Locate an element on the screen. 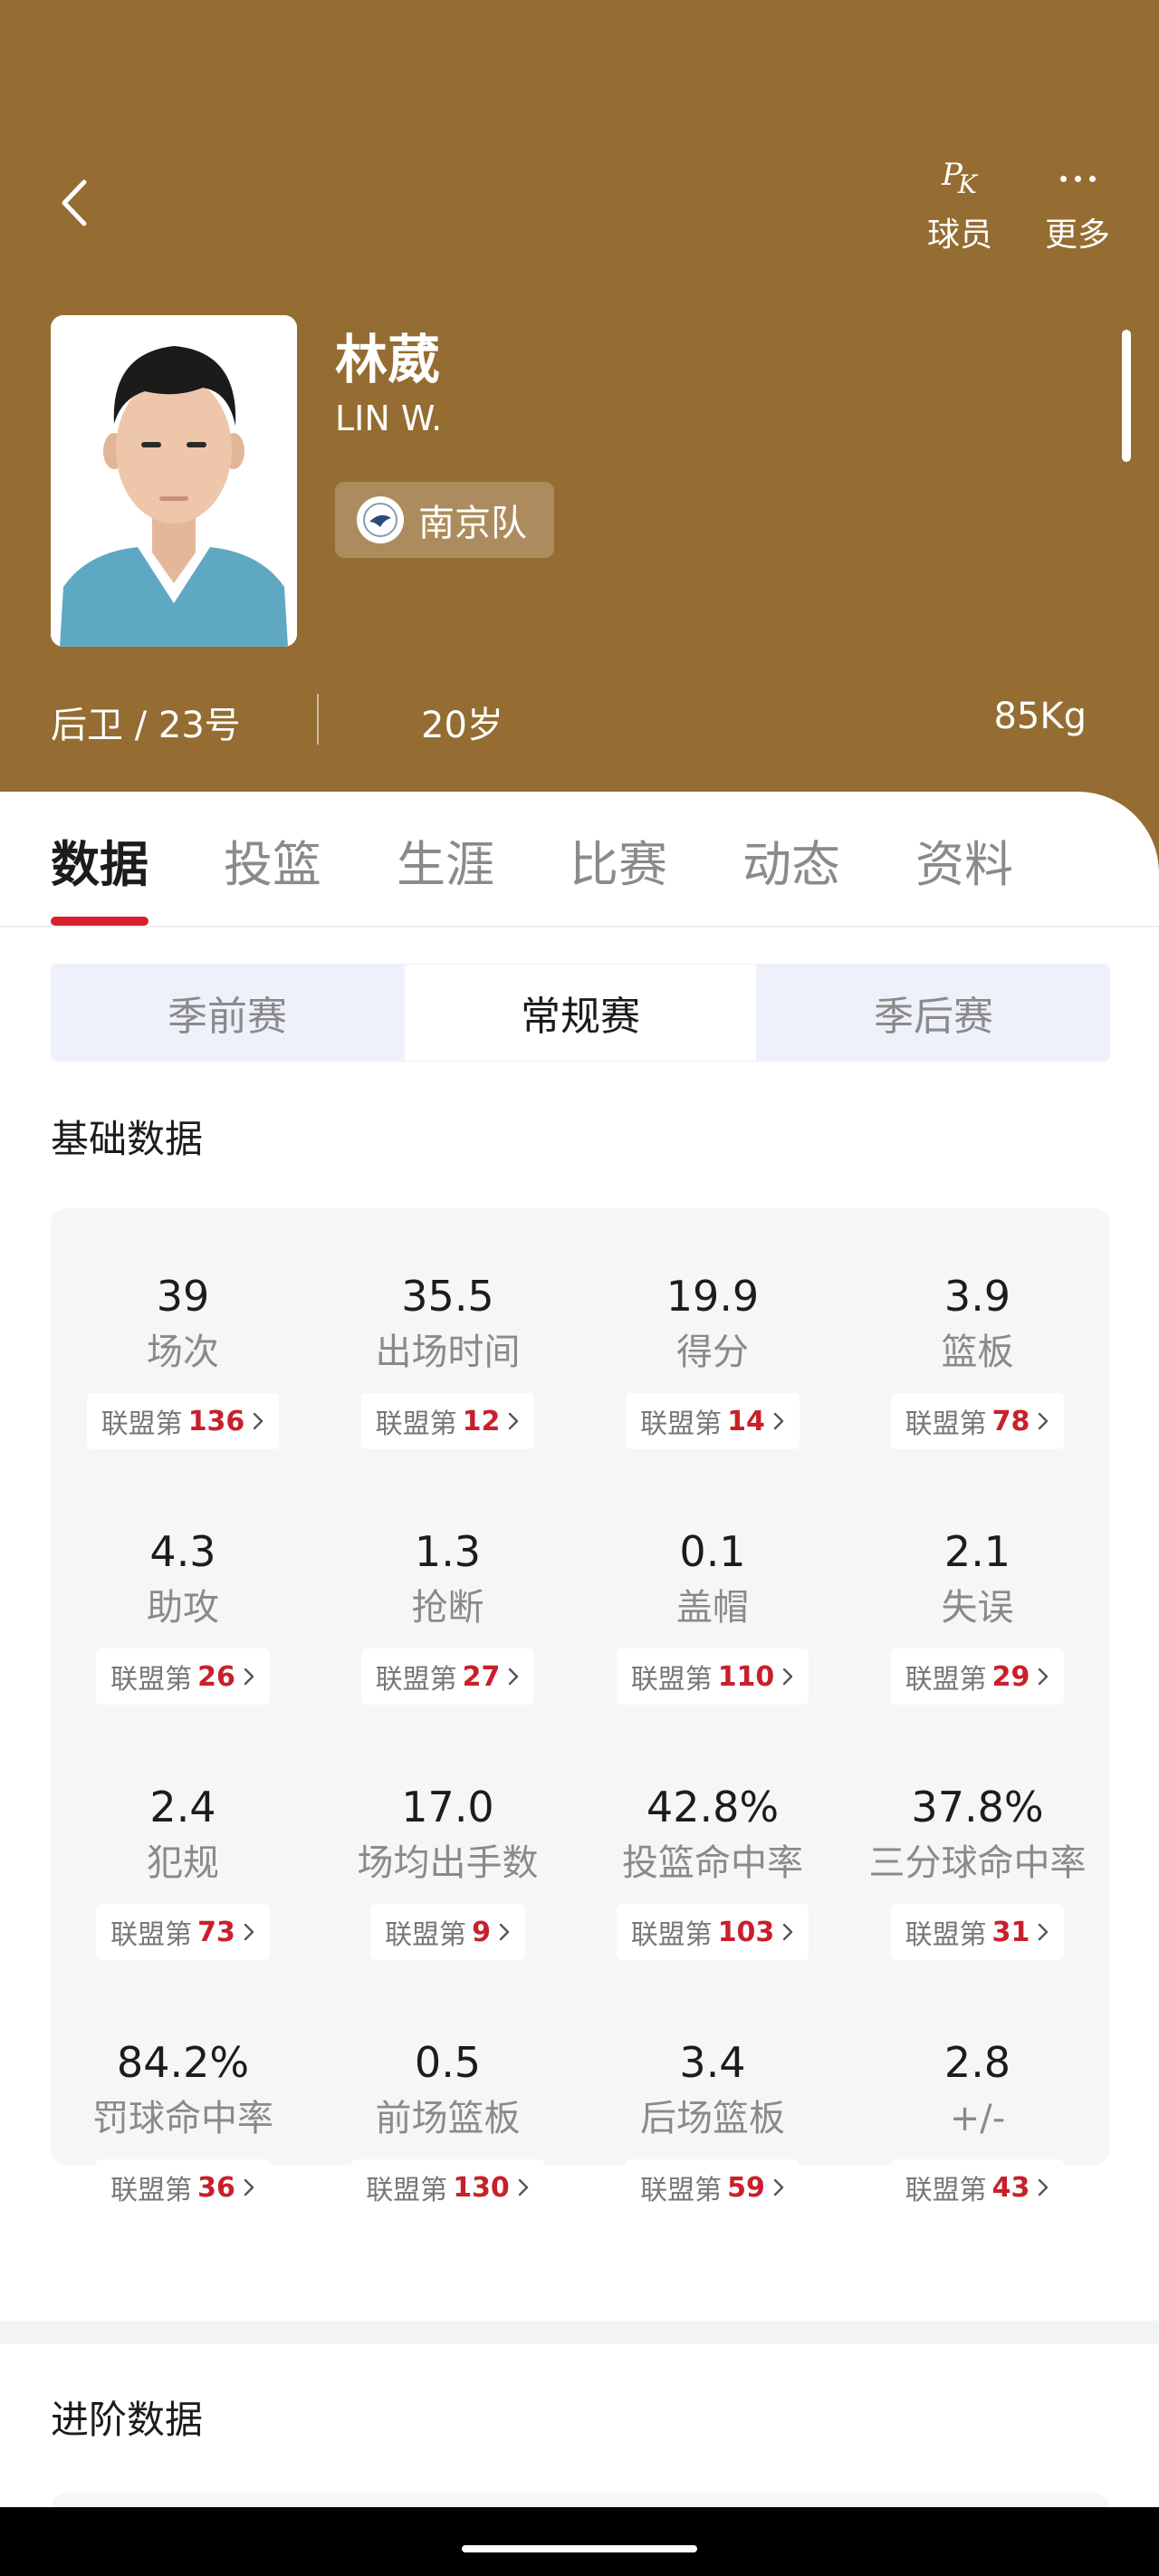 The image size is (1159, 2576). stat-value: 19.9 is located at coordinates (713, 1296).